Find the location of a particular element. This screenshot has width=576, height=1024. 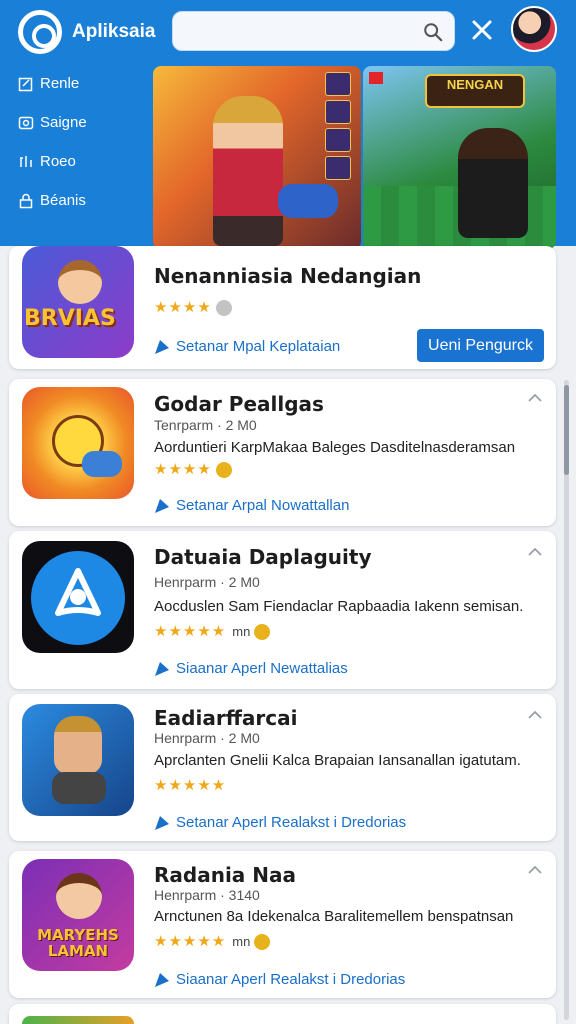

sidebar-item-renle: Renle is located at coordinates (79, 83).